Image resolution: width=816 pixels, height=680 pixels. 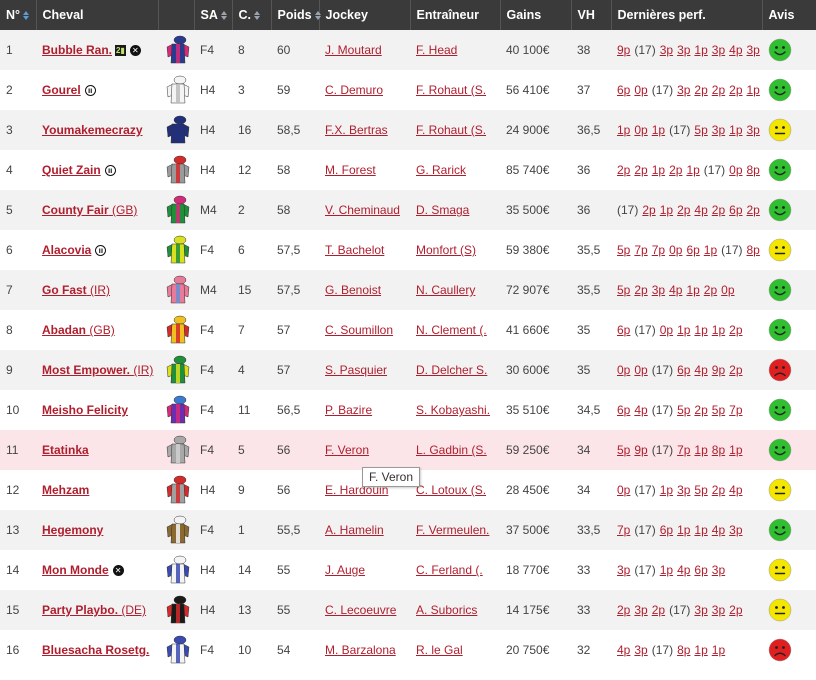 What do you see at coordinates (536, 15) in the screenshot?
I see `col-header-gains: Gains` at bounding box center [536, 15].